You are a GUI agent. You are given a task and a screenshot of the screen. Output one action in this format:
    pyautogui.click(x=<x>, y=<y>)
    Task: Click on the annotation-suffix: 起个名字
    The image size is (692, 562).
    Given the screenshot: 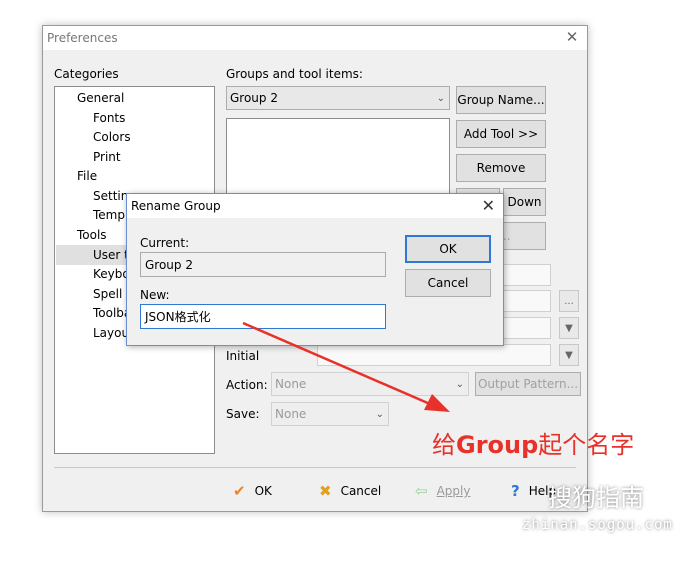 What is the action you would take?
    pyautogui.click(x=586, y=445)
    